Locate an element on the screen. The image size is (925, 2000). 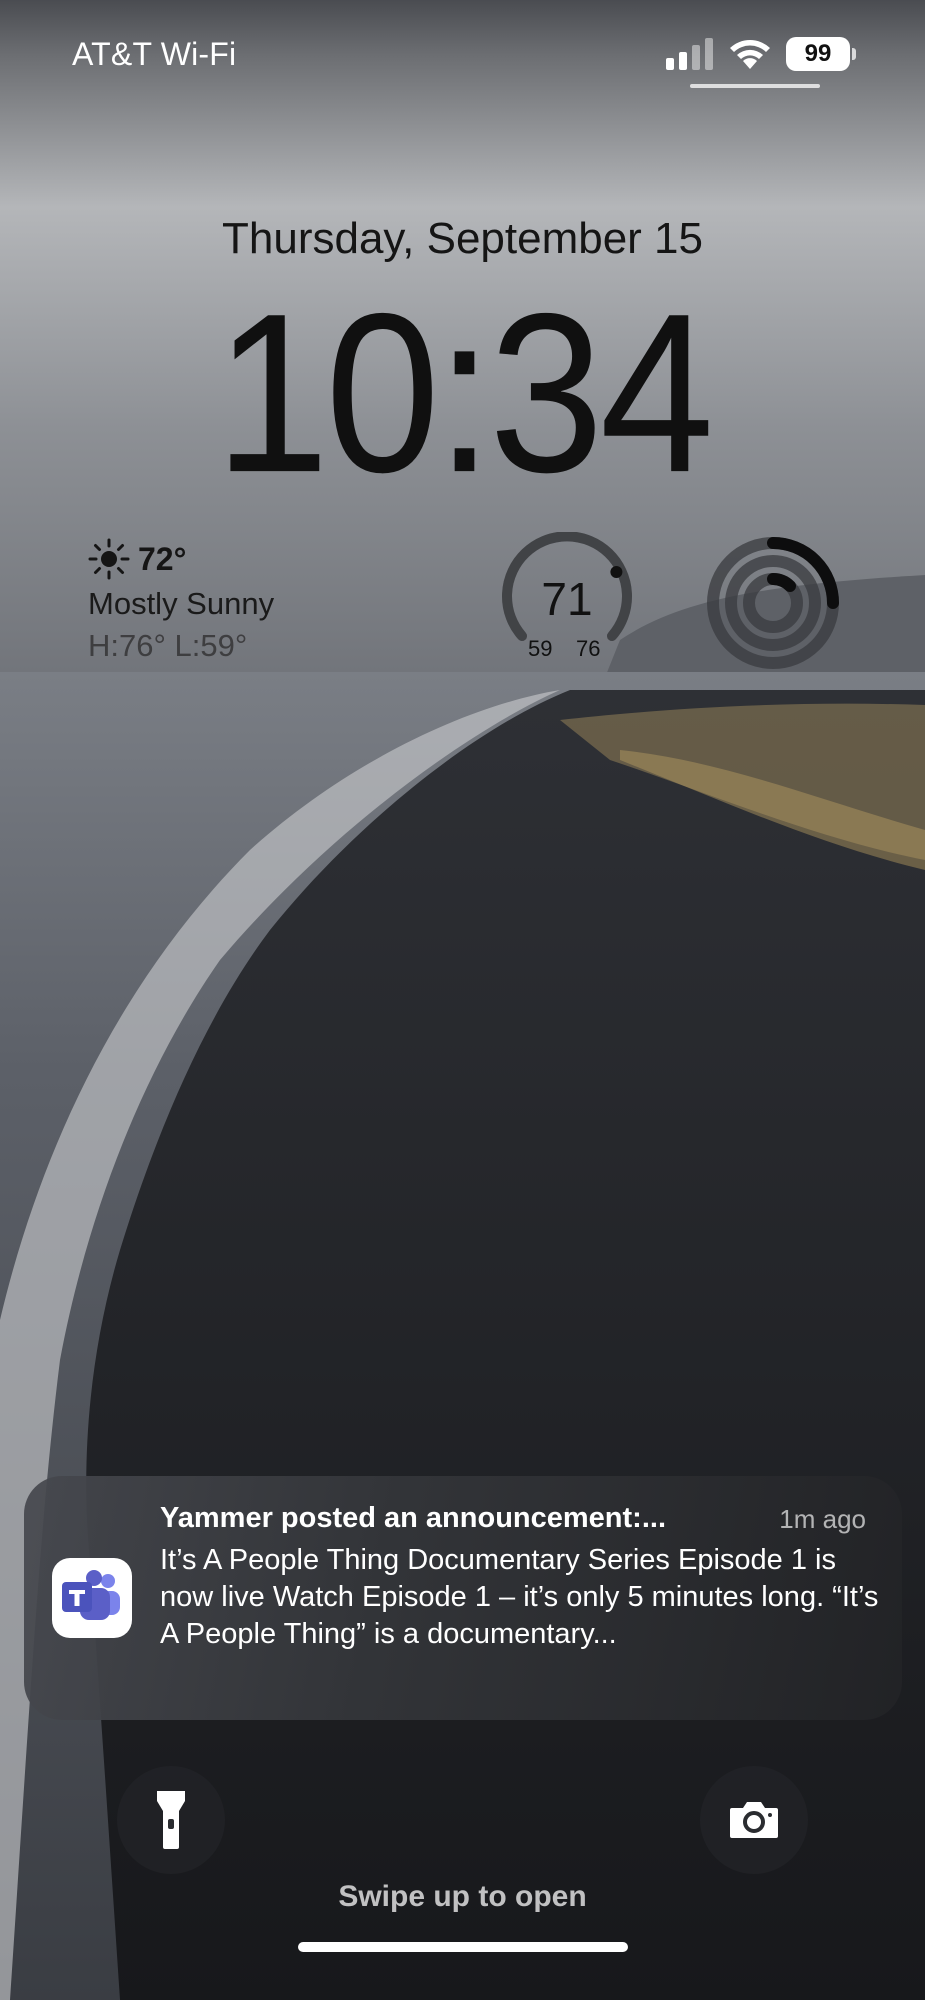
weather-widget: 72° Mostly Sunny H:76° L:59° is located at coordinates (181, 601).